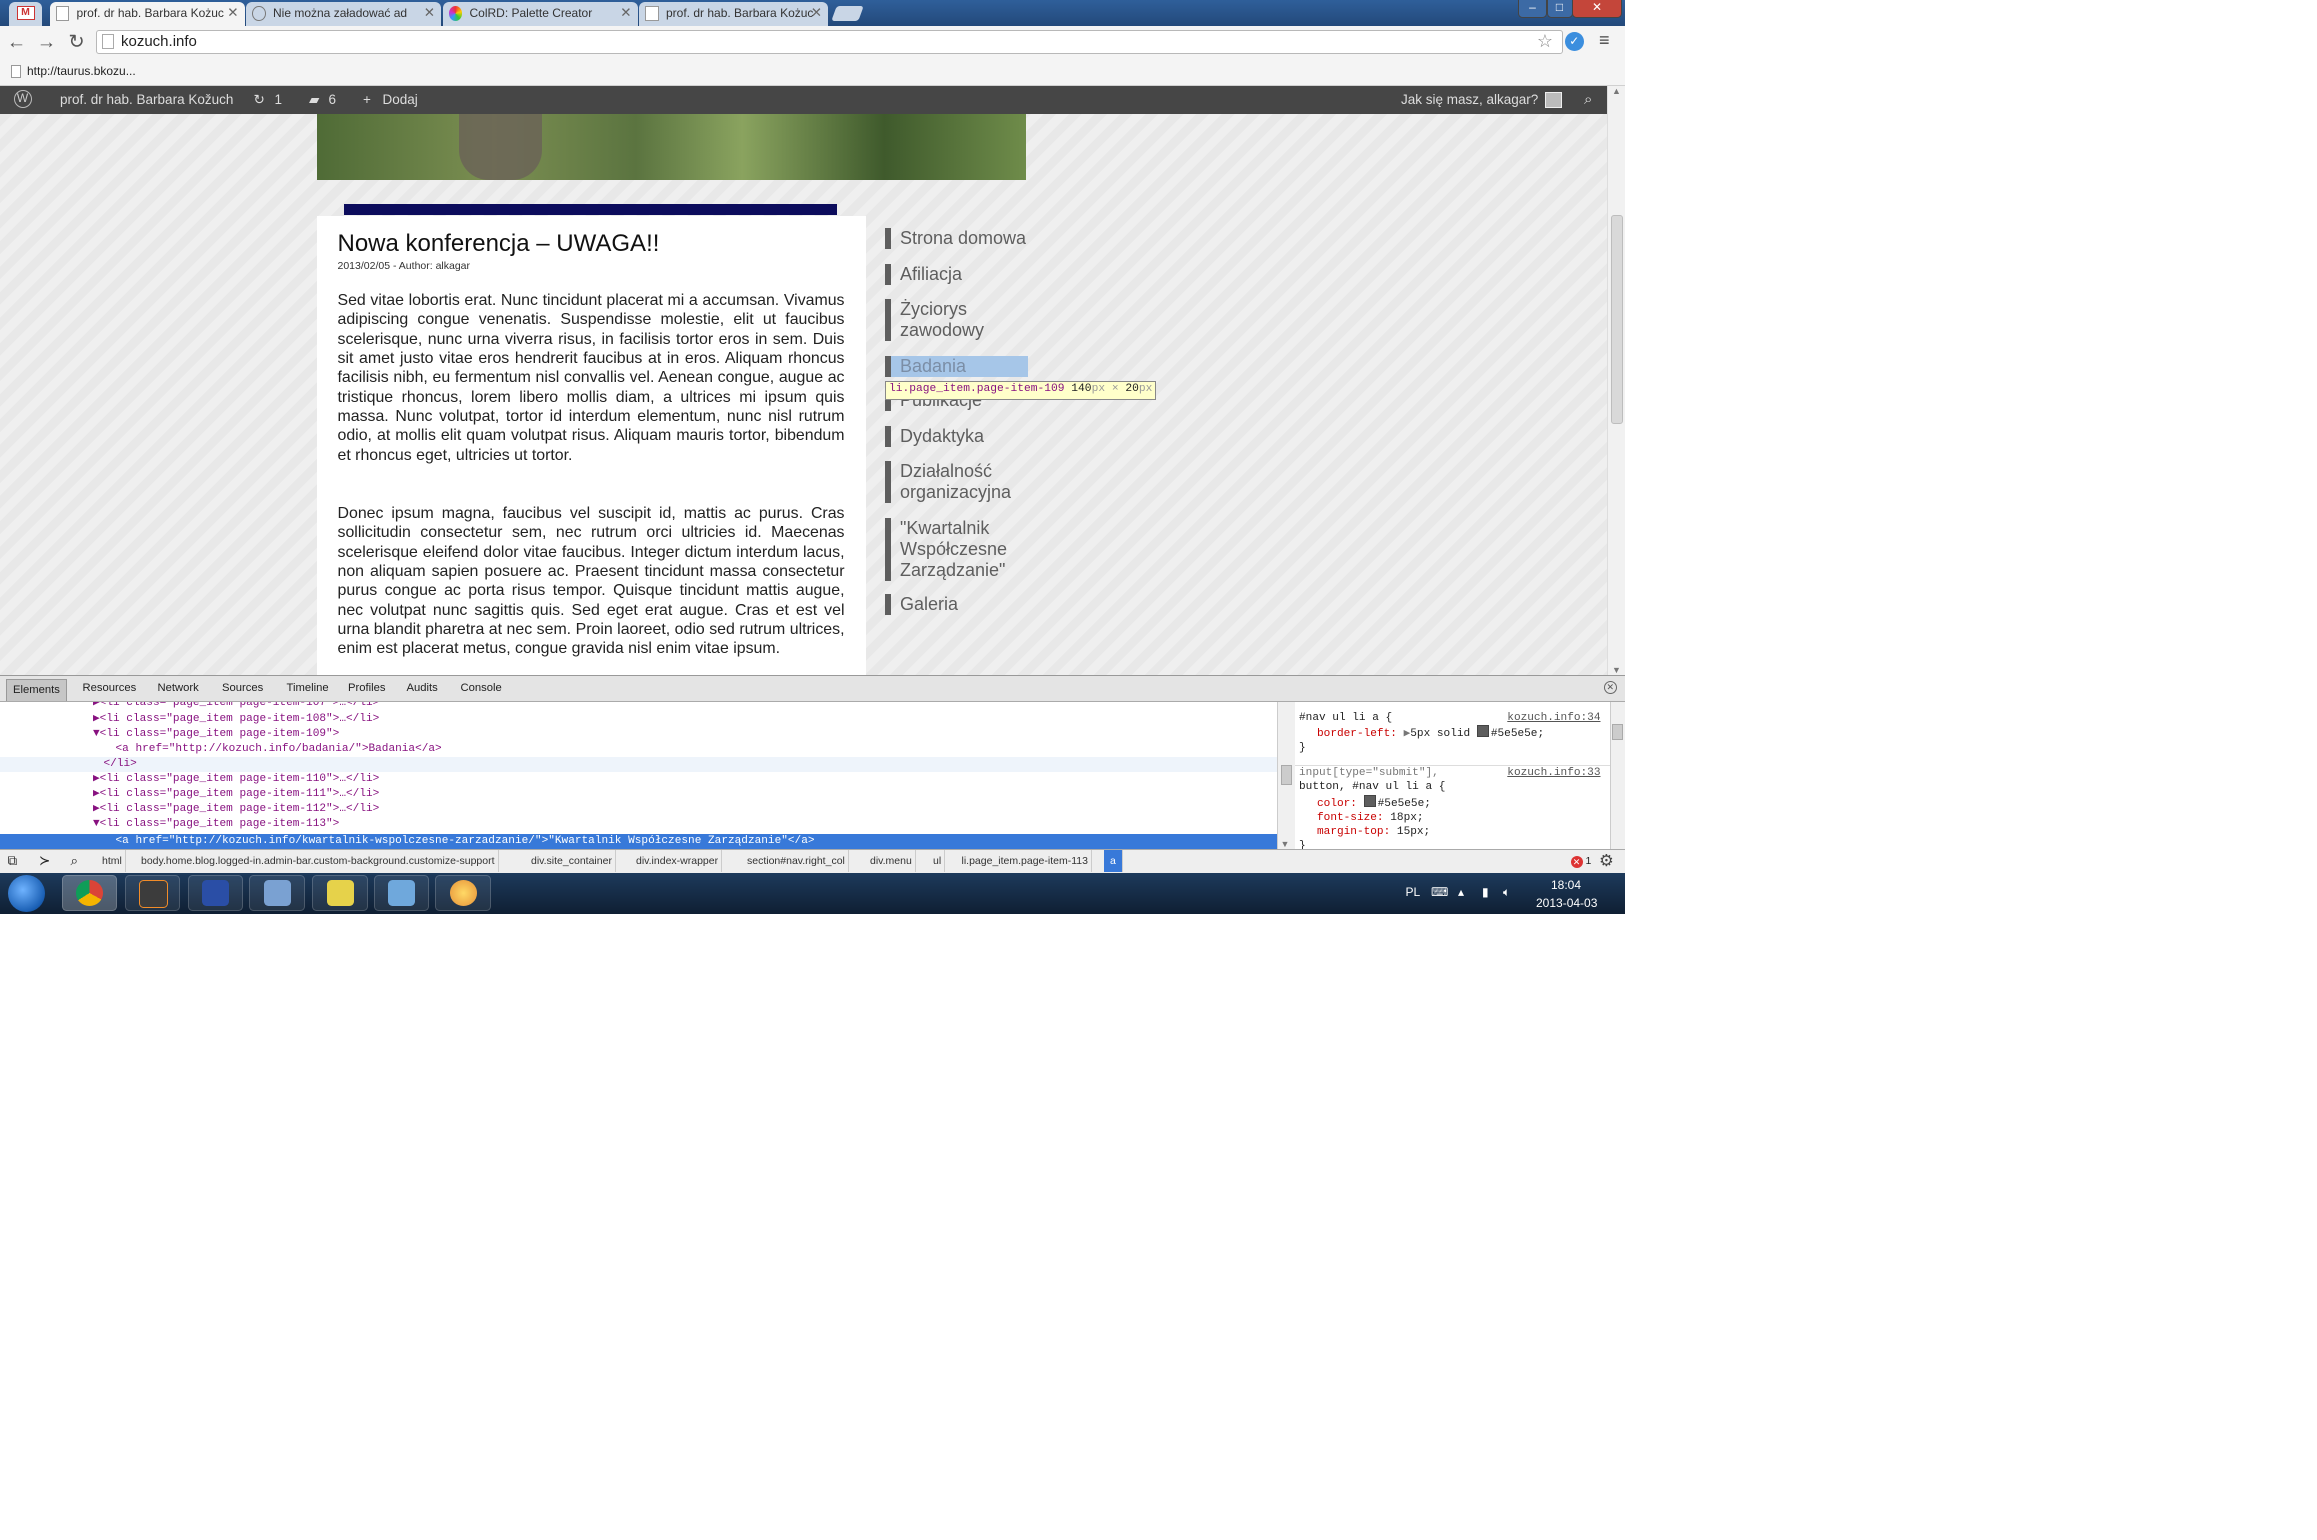 This screenshot has height=1540, width=2317. What do you see at coordinates (1461, 892) in the screenshot?
I see `show-hidden-icons-icon: ▴` at bounding box center [1461, 892].